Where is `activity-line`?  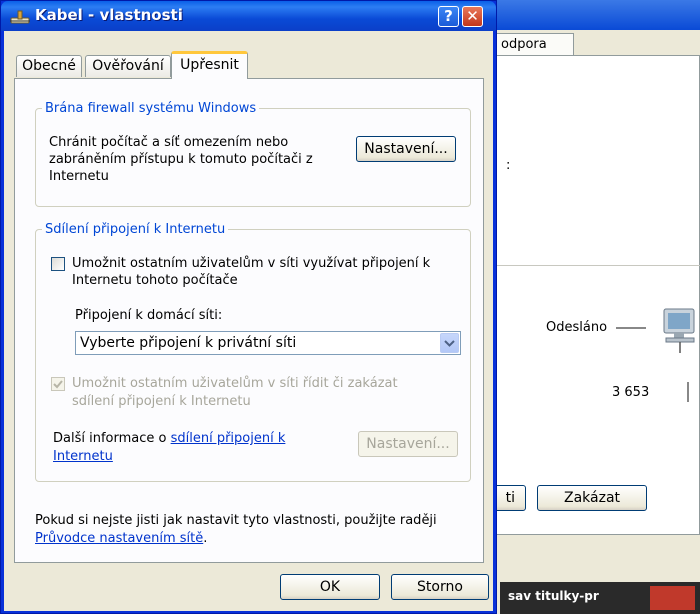 activity-line is located at coordinates (631, 328).